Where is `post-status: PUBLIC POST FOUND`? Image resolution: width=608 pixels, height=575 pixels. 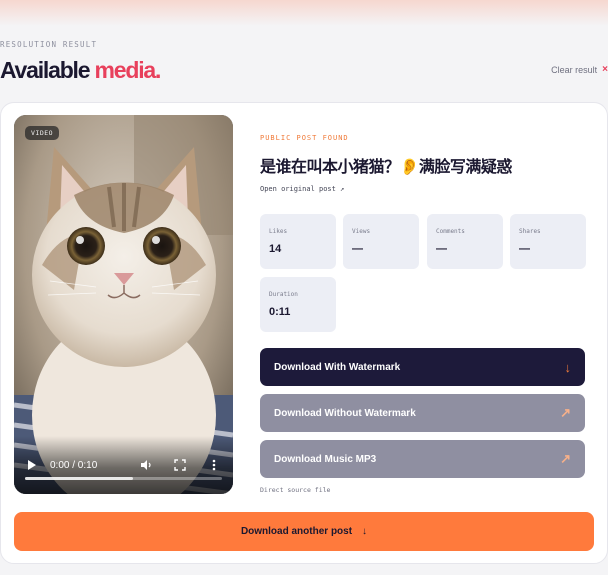
post-status: PUBLIC POST FOUND is located at coordinates (304, 138).